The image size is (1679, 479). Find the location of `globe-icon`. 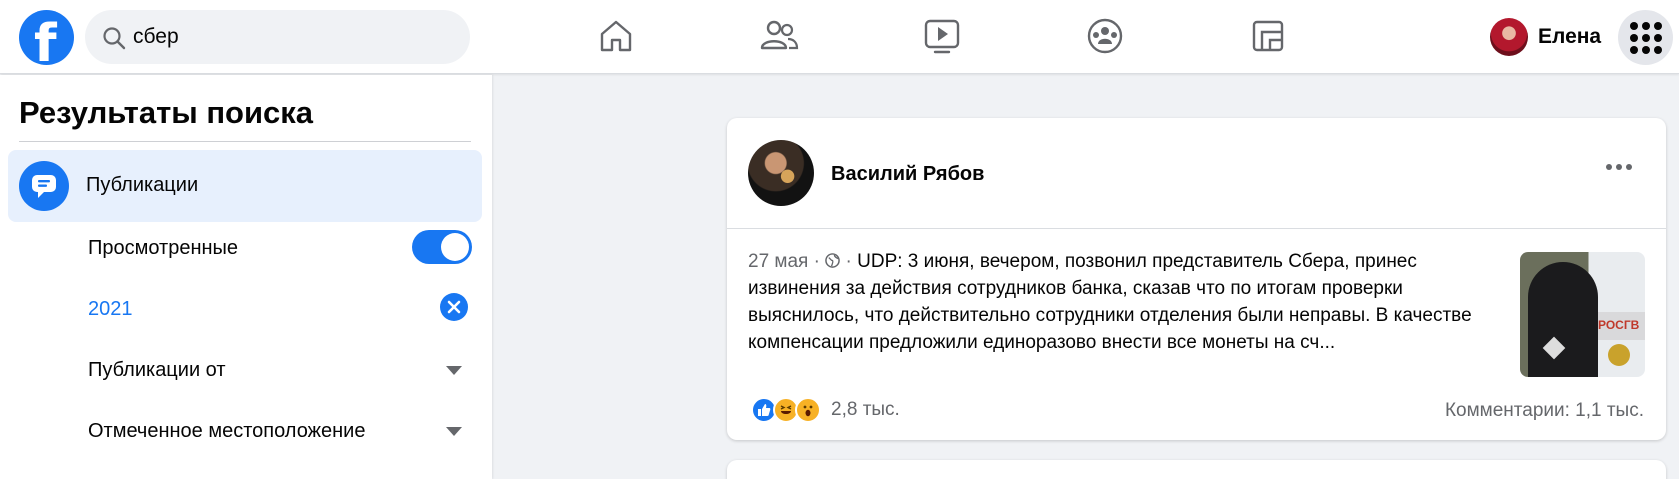

globe-icon is located at coordinates (833, 260).